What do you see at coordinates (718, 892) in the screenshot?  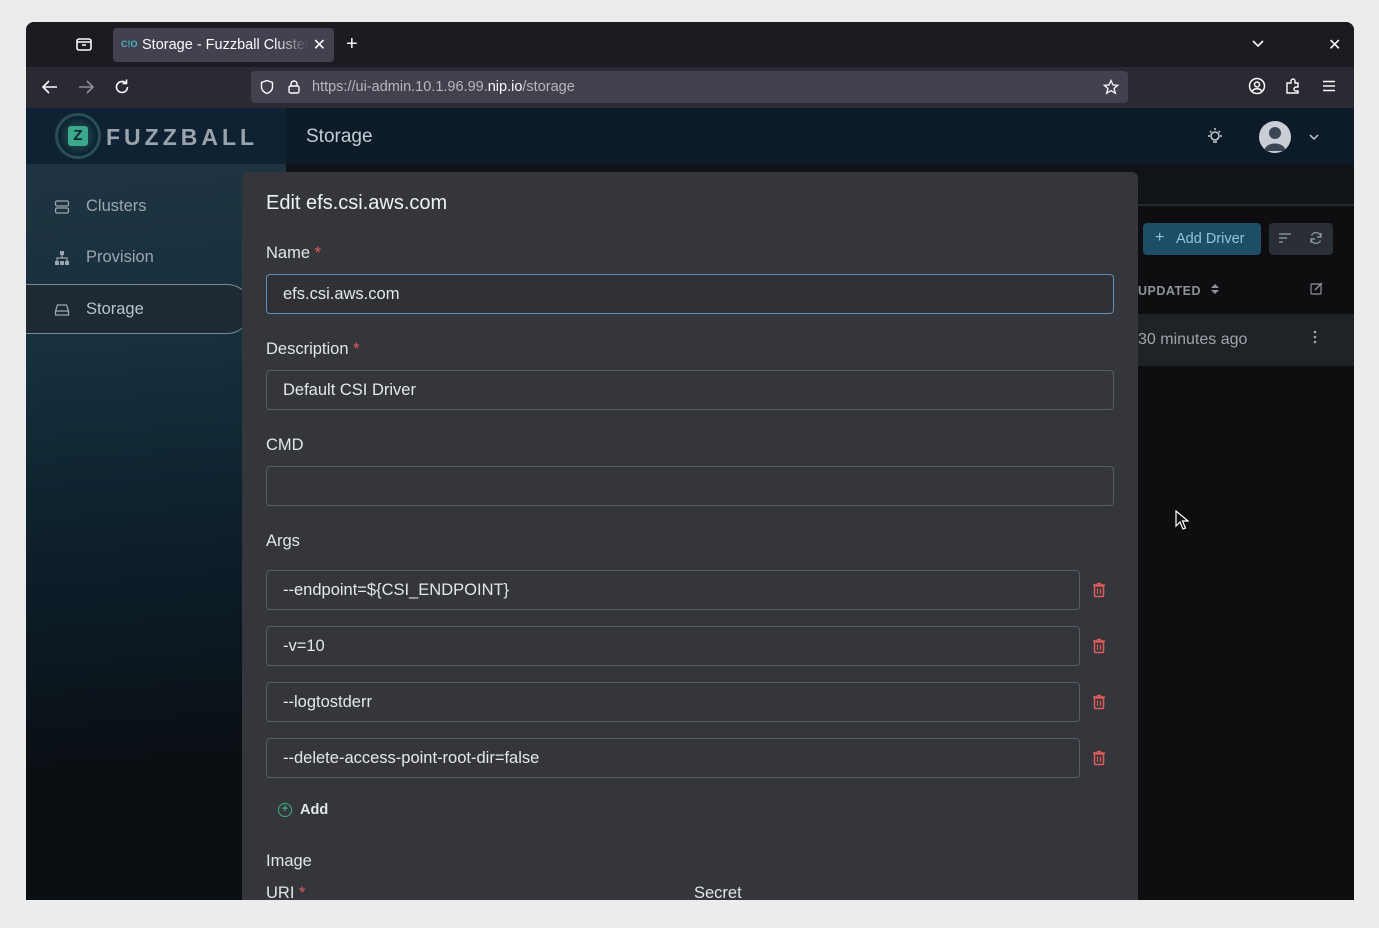 I see `secret-label: Secret` at bounding box center [718, 892].